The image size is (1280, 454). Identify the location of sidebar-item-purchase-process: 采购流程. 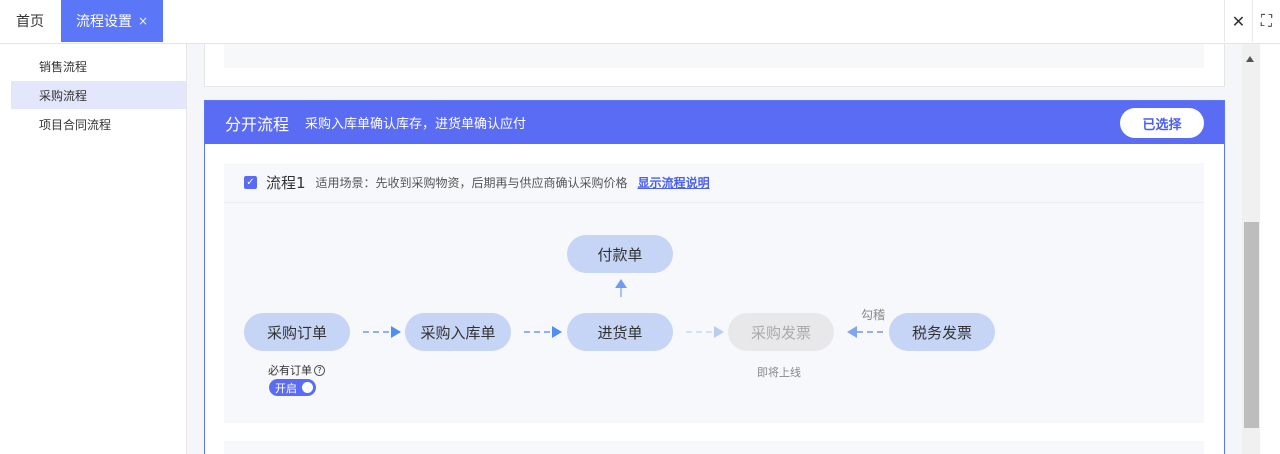
(98, 95).